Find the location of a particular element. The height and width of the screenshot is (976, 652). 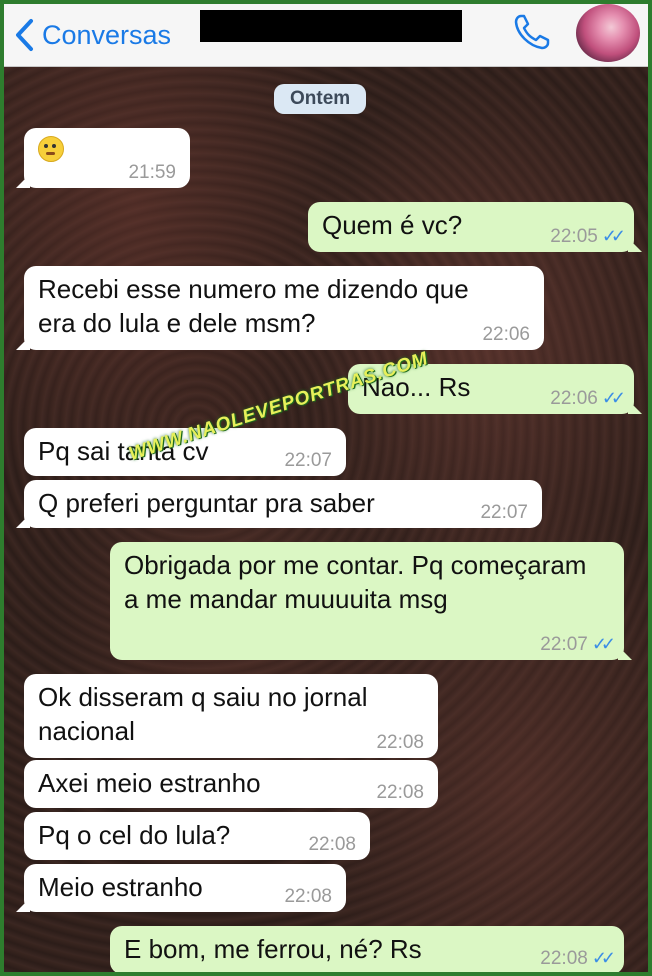

message-text: Meio estranho is located at coordinates (120, 887).